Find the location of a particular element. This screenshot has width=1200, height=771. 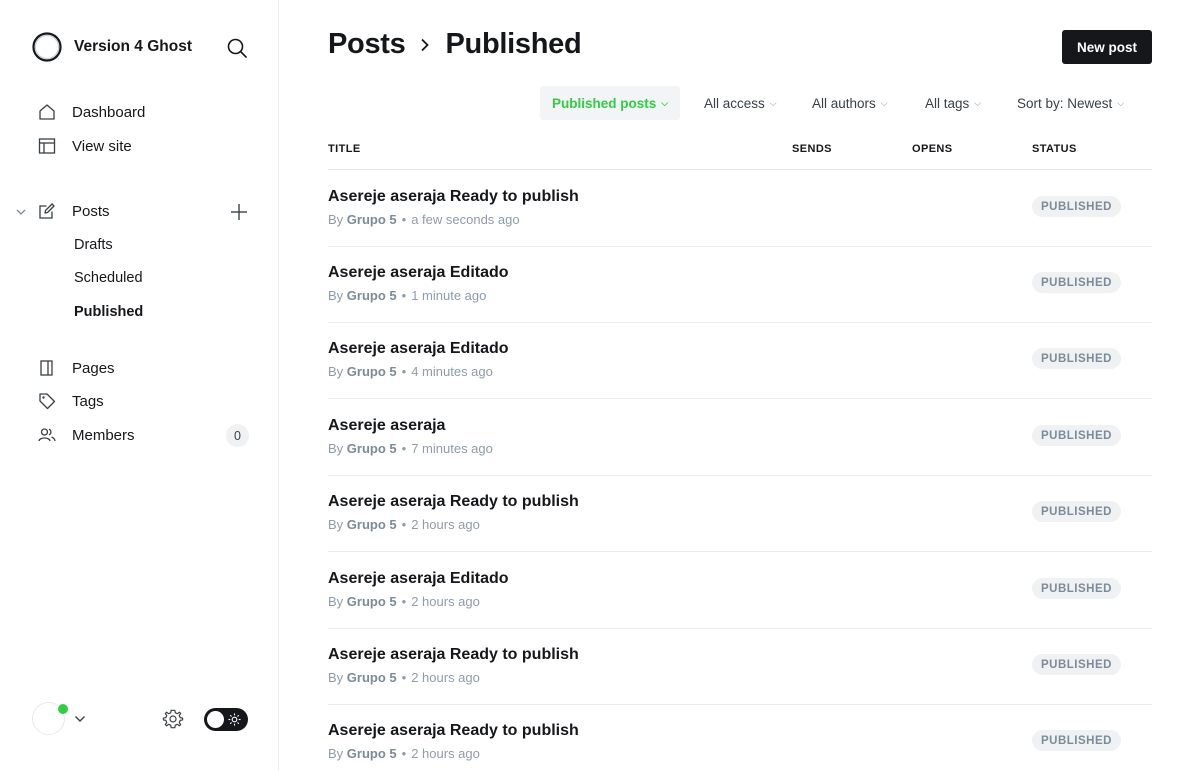

post-time: a few seconds ago is located at coordinates (465, 219).